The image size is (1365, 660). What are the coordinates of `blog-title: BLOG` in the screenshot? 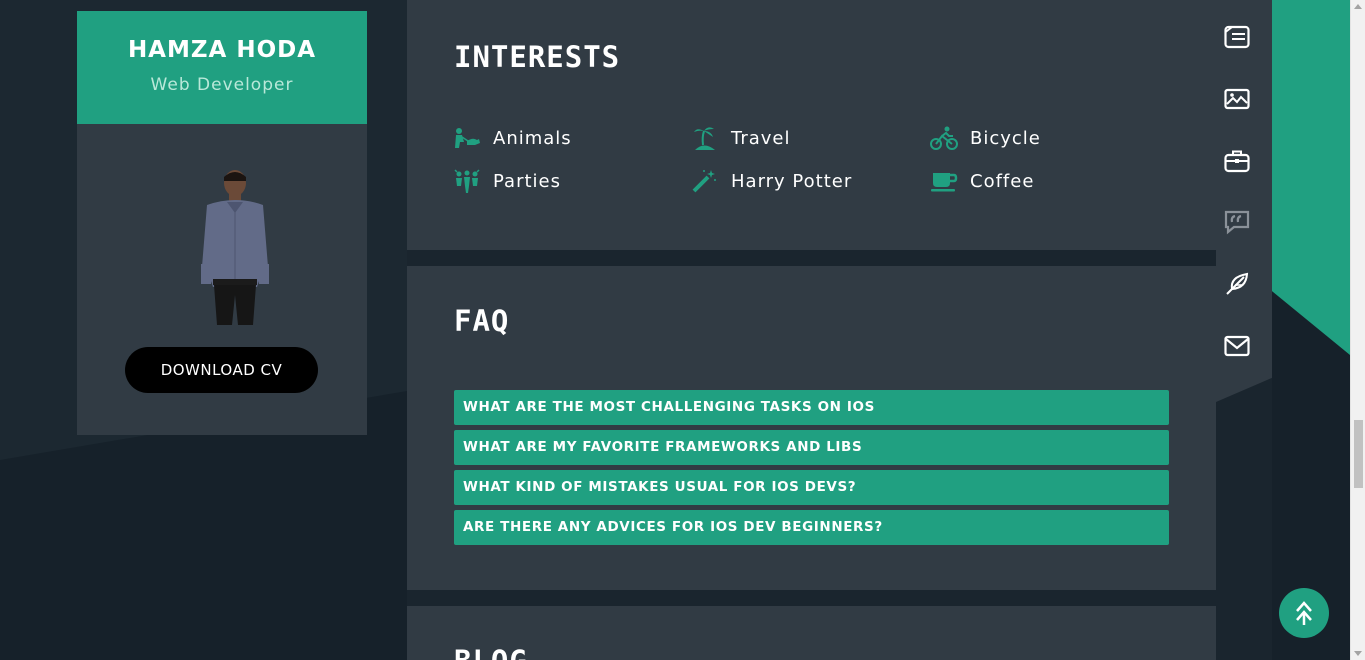 It's located at (491, 652).